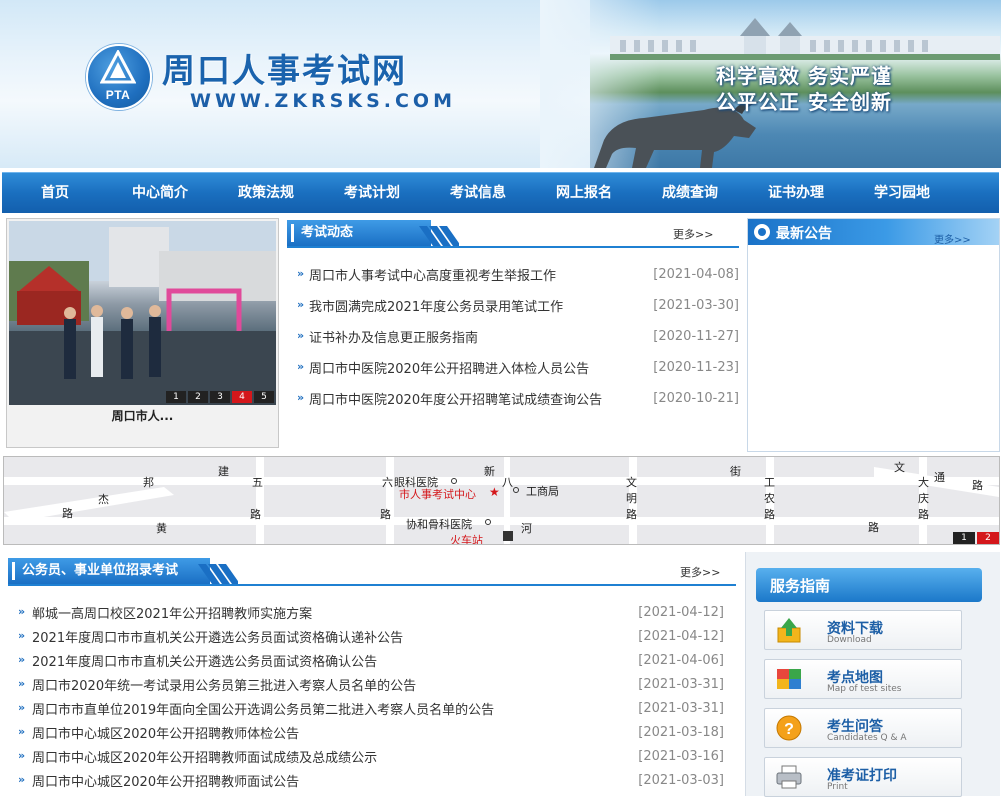 The image size is (1001, 797). I want to click on recruit-more-link: 更多>>, so click(700, 572).